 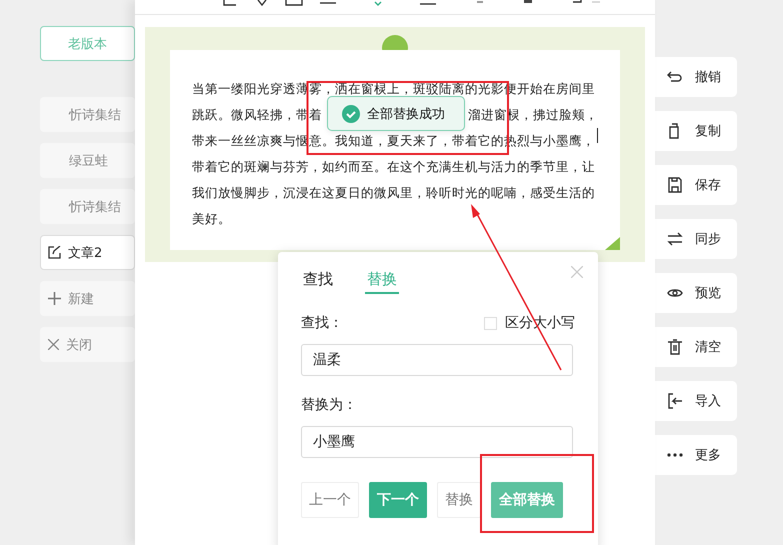 I want to click on corner-mark, so click(x=612, y=243).